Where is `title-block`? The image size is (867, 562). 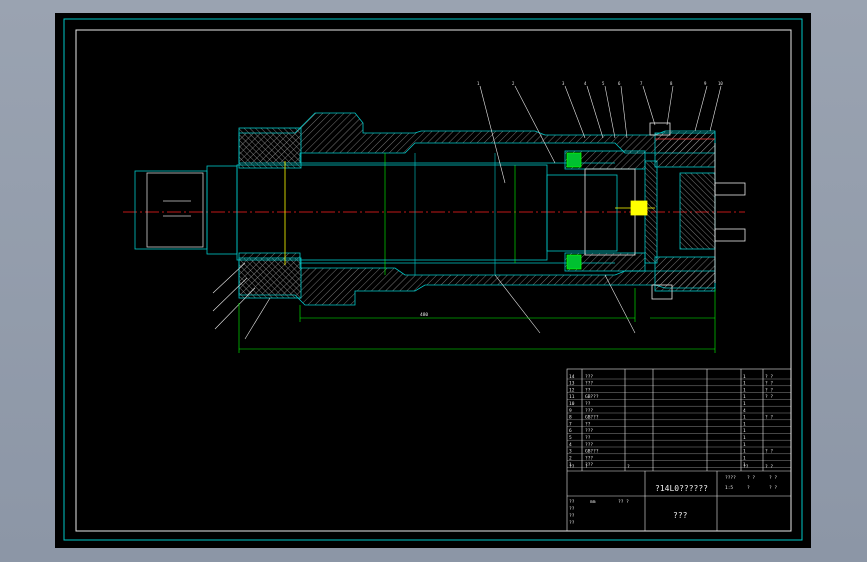
title-block is located at coordinates (679, 450).